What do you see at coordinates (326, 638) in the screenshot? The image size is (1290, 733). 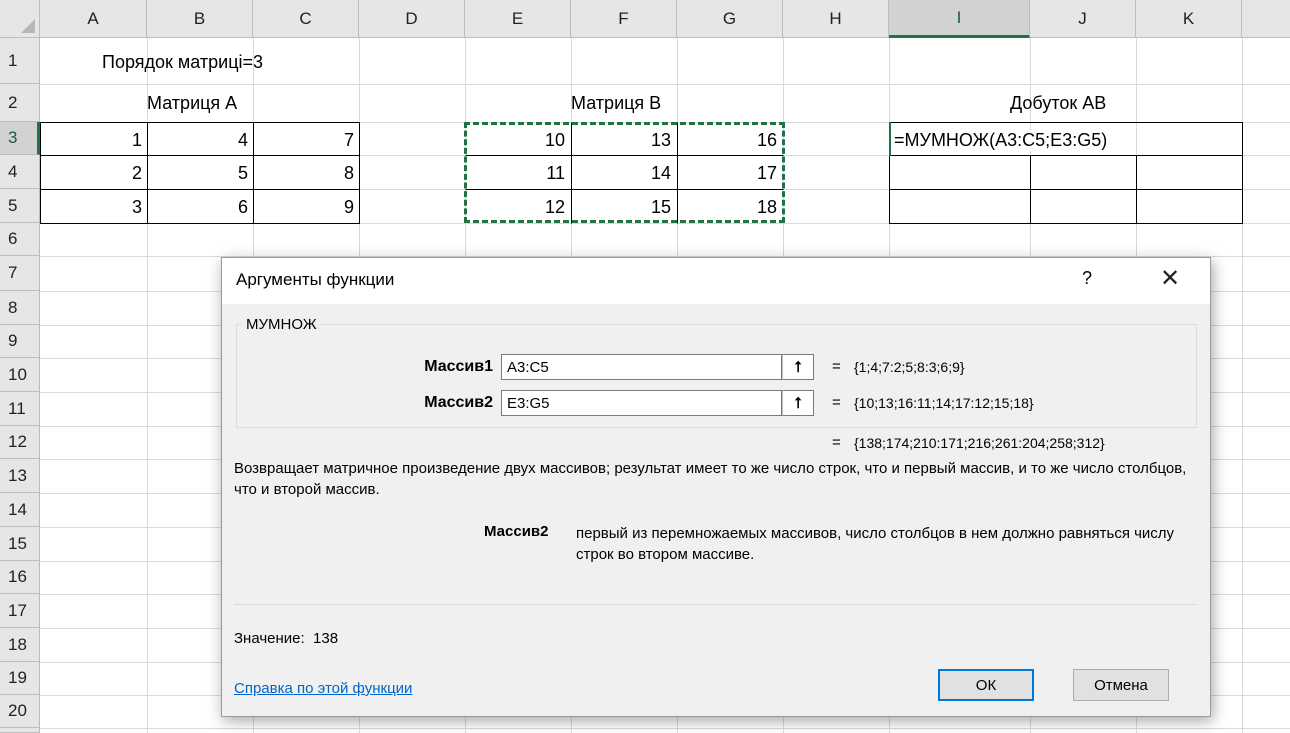 I see `value-result: 138` at bounding box center [326, 638].